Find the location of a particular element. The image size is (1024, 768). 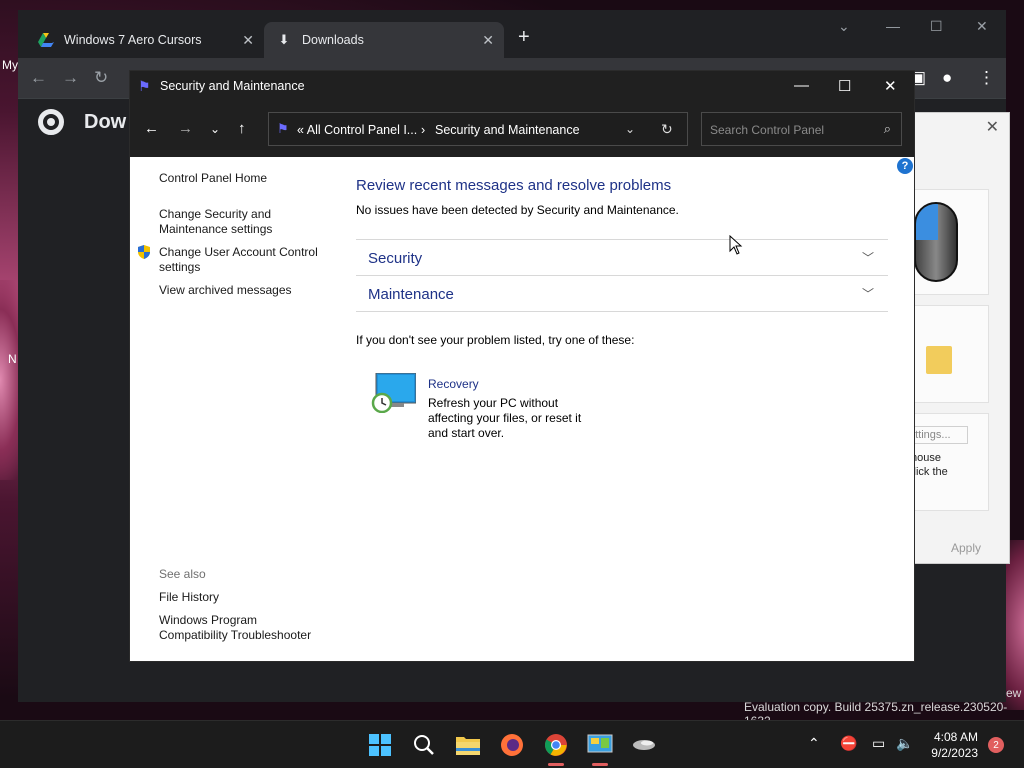

maintenance-section: Maintenance ﹀ is located at coordinates (622, 293).